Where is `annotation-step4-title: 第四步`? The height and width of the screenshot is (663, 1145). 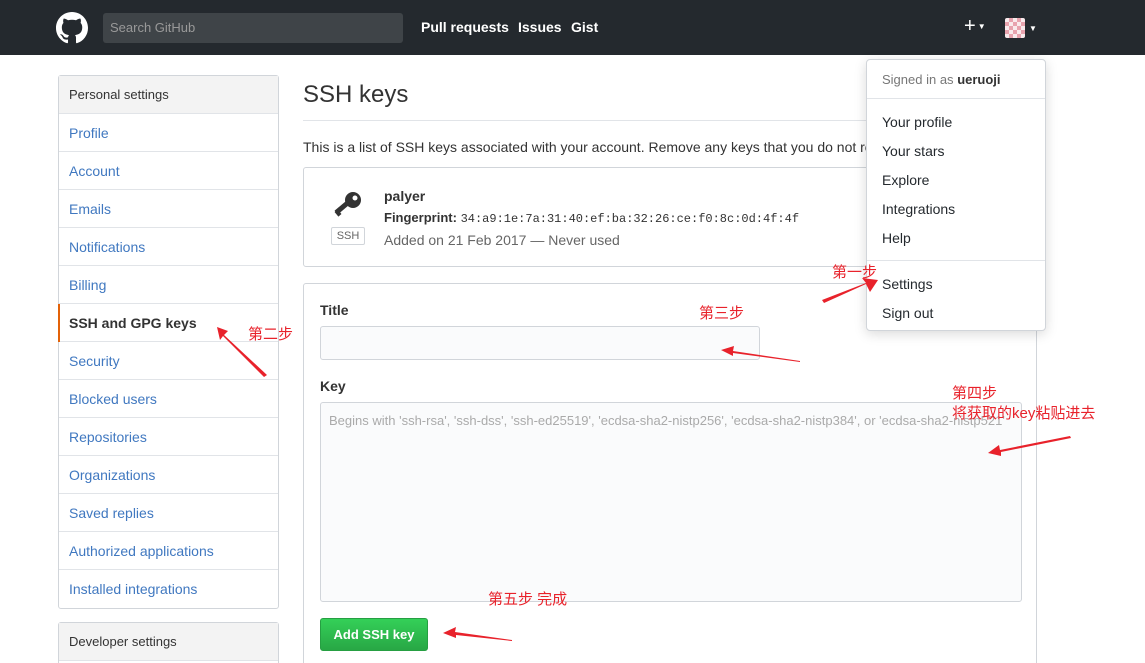 annotation-step4-title: 第四步 is located at coordinates (975, 393).